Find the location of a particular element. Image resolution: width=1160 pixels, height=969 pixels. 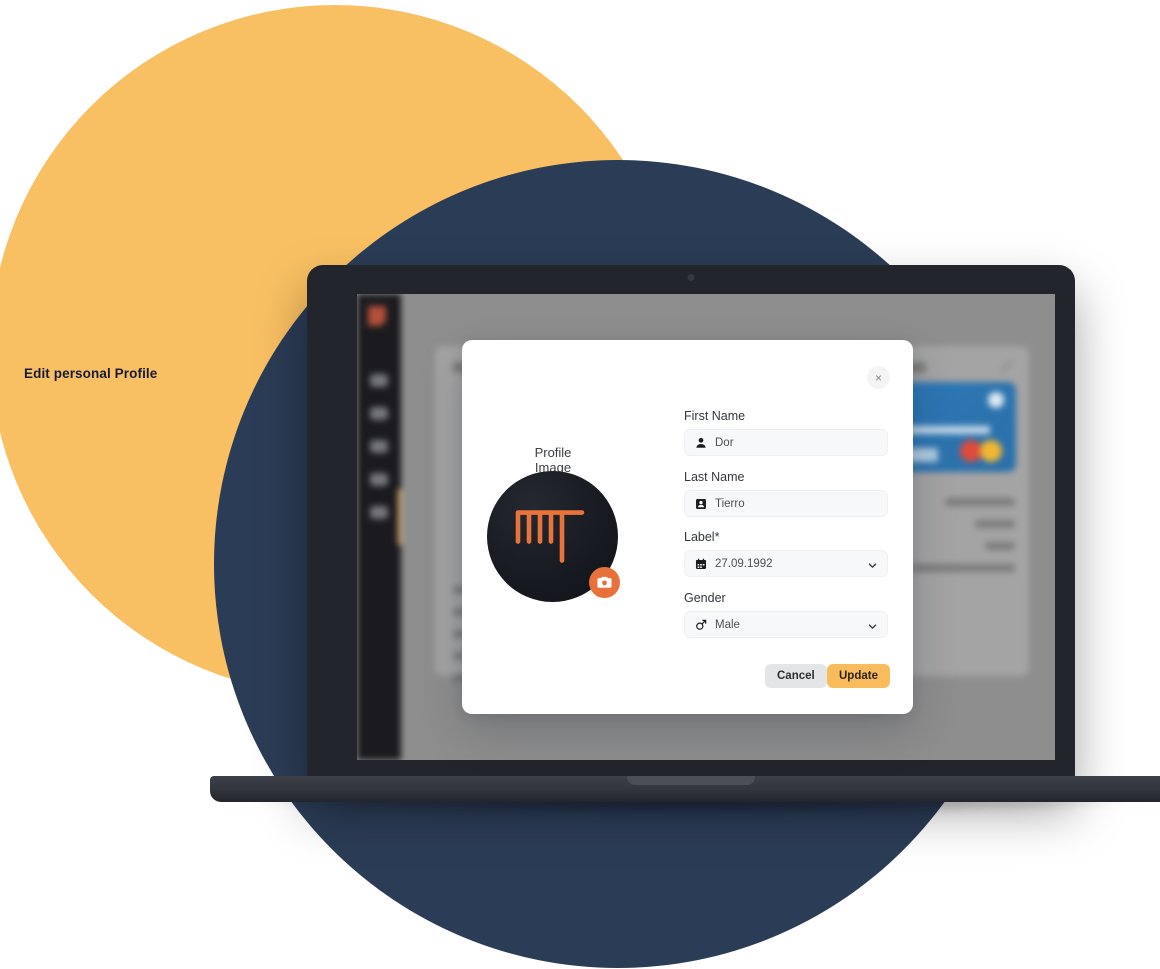

gender-select: Male is located at coordinates (786, 624).